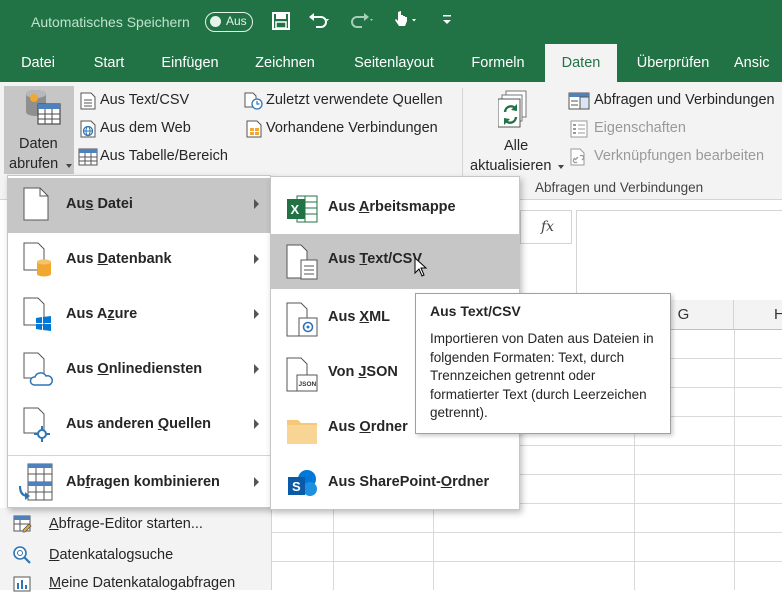 This screenshot has height=596, width=782. I want to click on formula-bar-fx: fx, so click(546, 227).